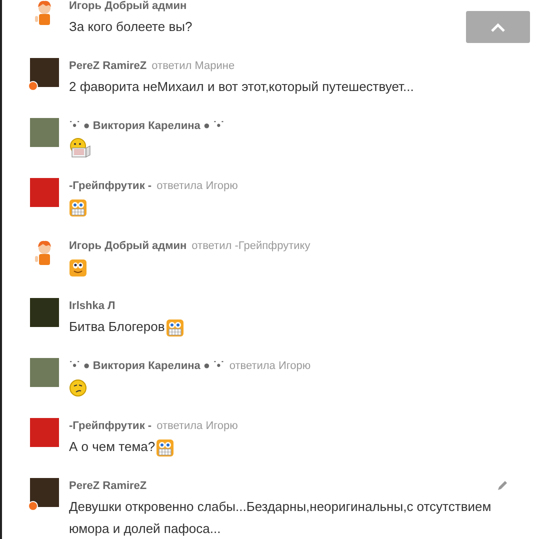 This screenshot has height=539, width=552. What do you see at coordinates (78, 387) in the screenshot?
I see `wink-emoji-icon` at bounding box center [78, 387].